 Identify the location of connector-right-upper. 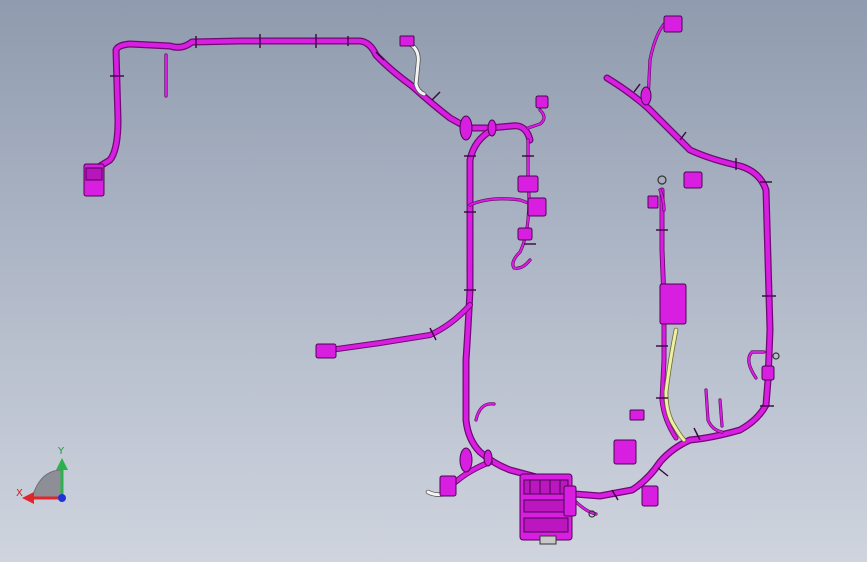
(693, 180).